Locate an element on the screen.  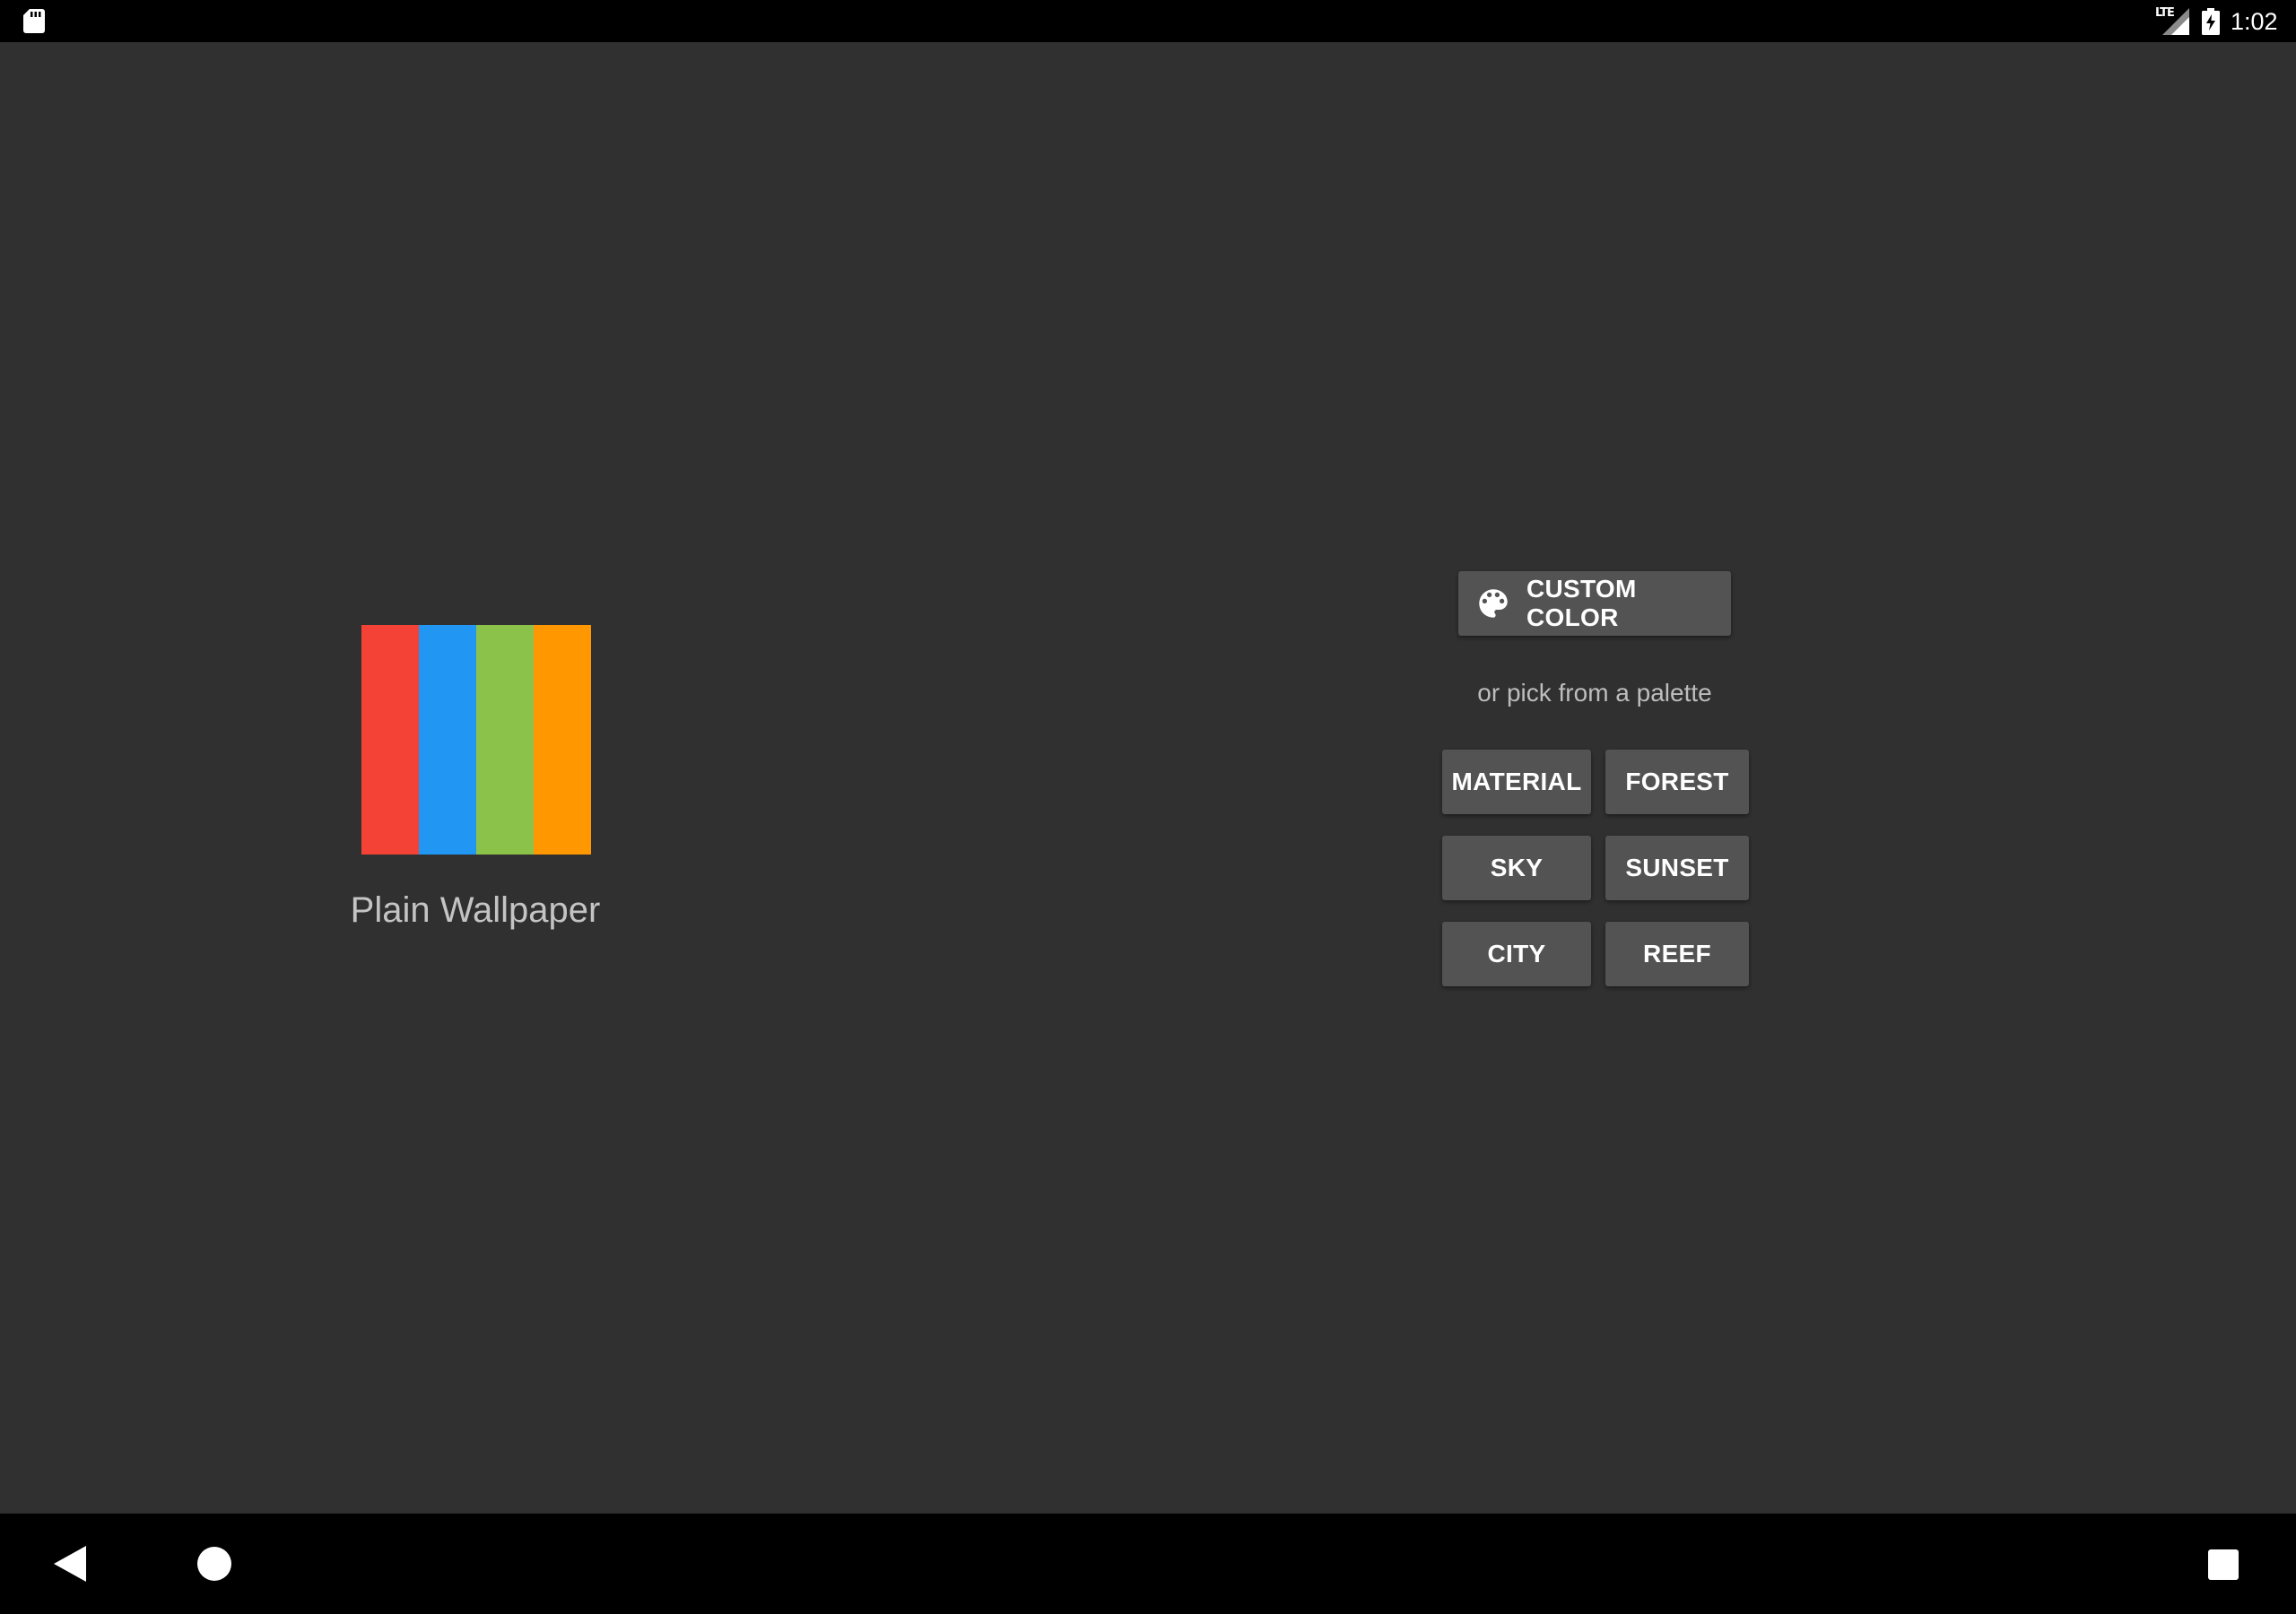
sd-card-icon is located at coordinates (34, 21).